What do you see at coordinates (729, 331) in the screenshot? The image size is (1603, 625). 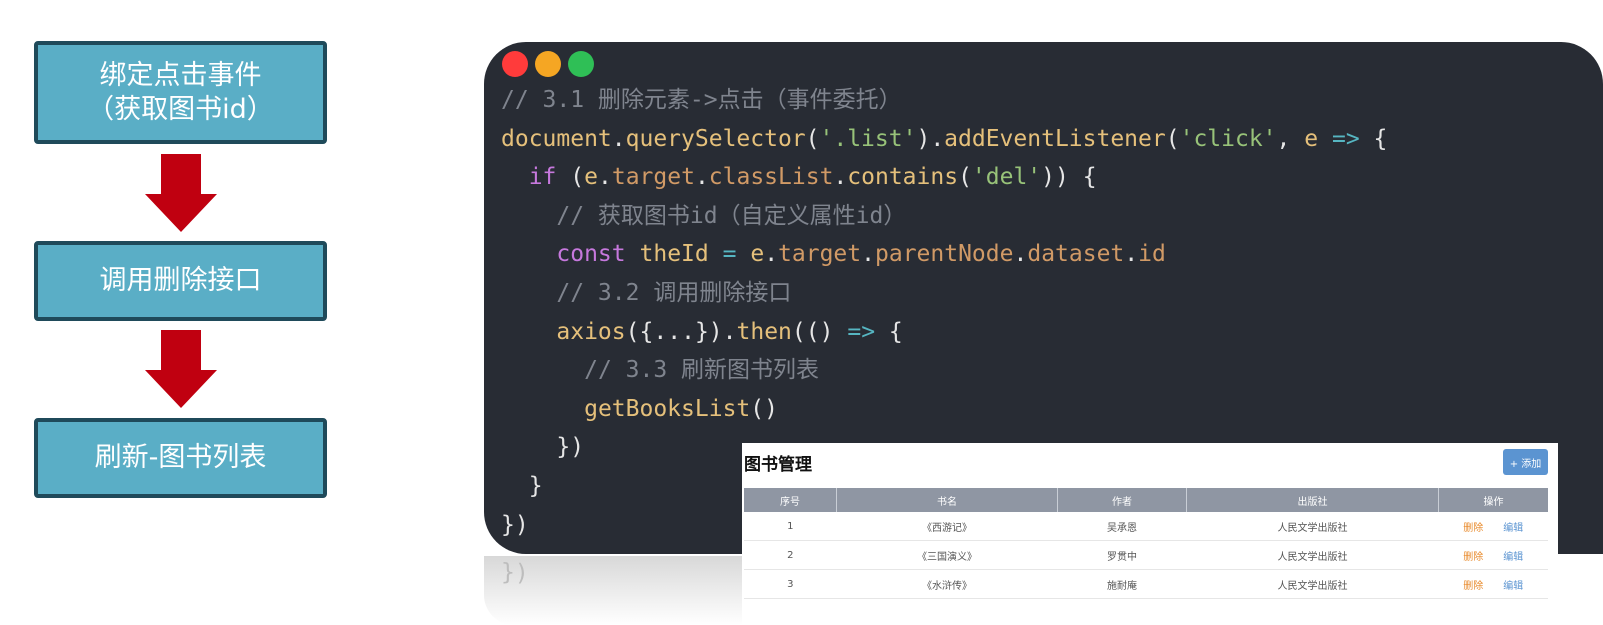 I see `code-line: axios({...}).then(() => {` at bounding box center [729, 331].